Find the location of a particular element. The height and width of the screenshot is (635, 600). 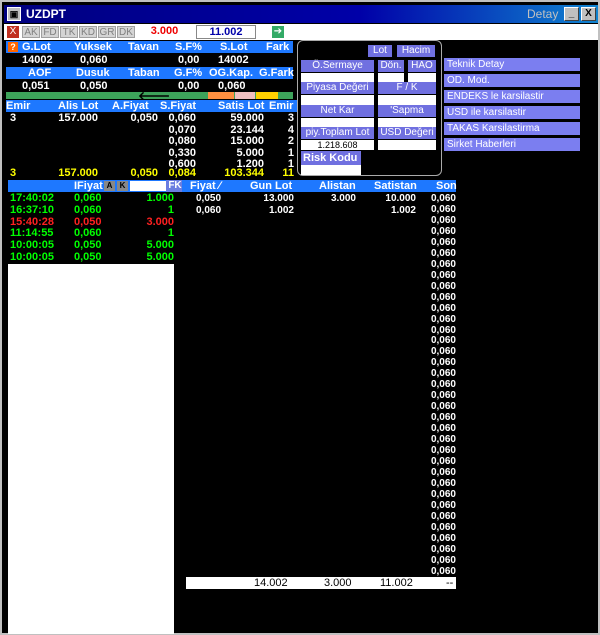

hdr-gfark: G.Fark is located at coordinates (276, 73).